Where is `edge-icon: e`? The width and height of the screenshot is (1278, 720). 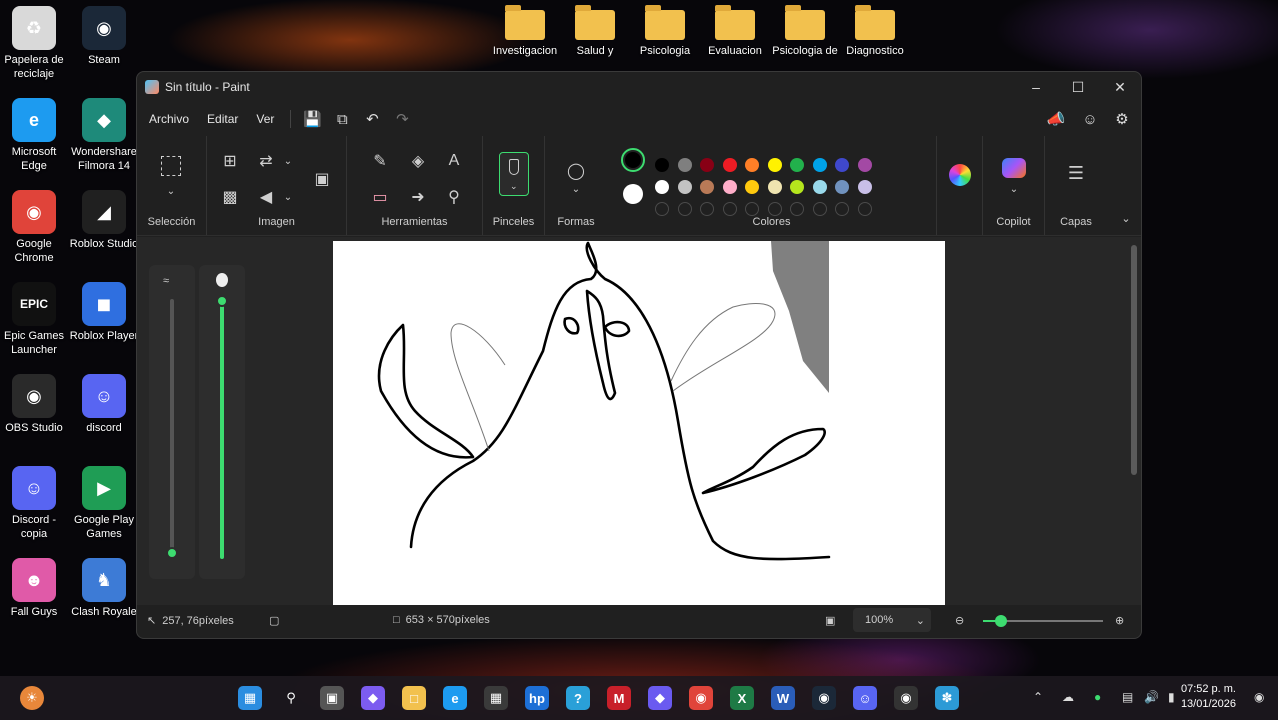 edge-icon: e is located at coordinates (455, 698).